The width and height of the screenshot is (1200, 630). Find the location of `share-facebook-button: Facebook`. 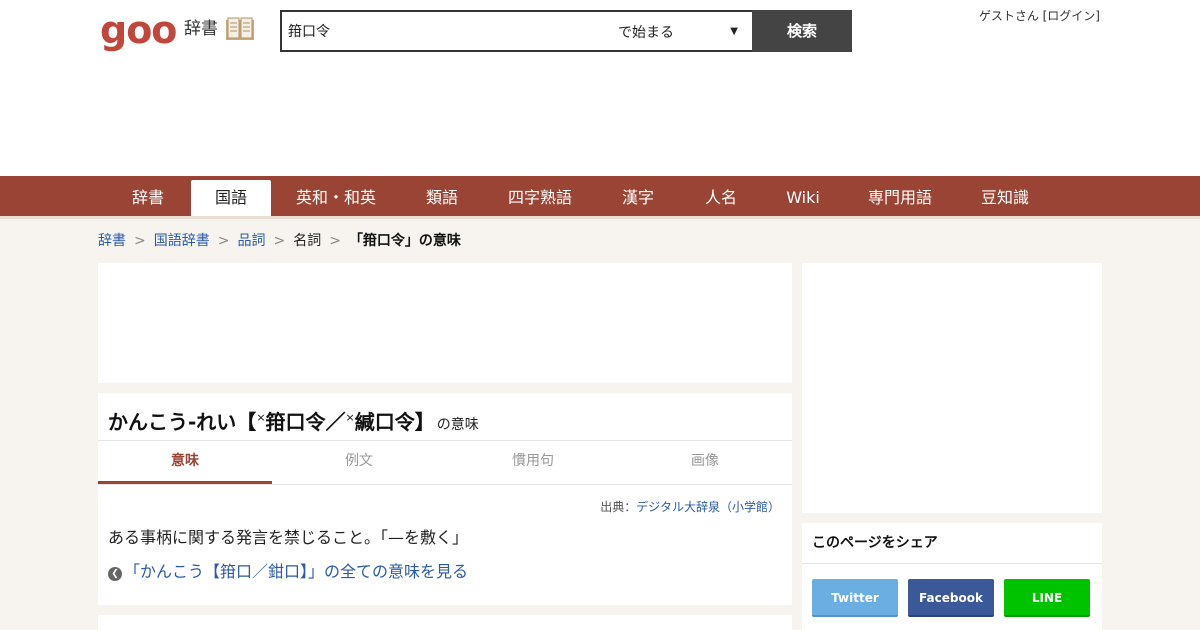

share-facebook-button: Facebook is located at coordinates (951, 598).